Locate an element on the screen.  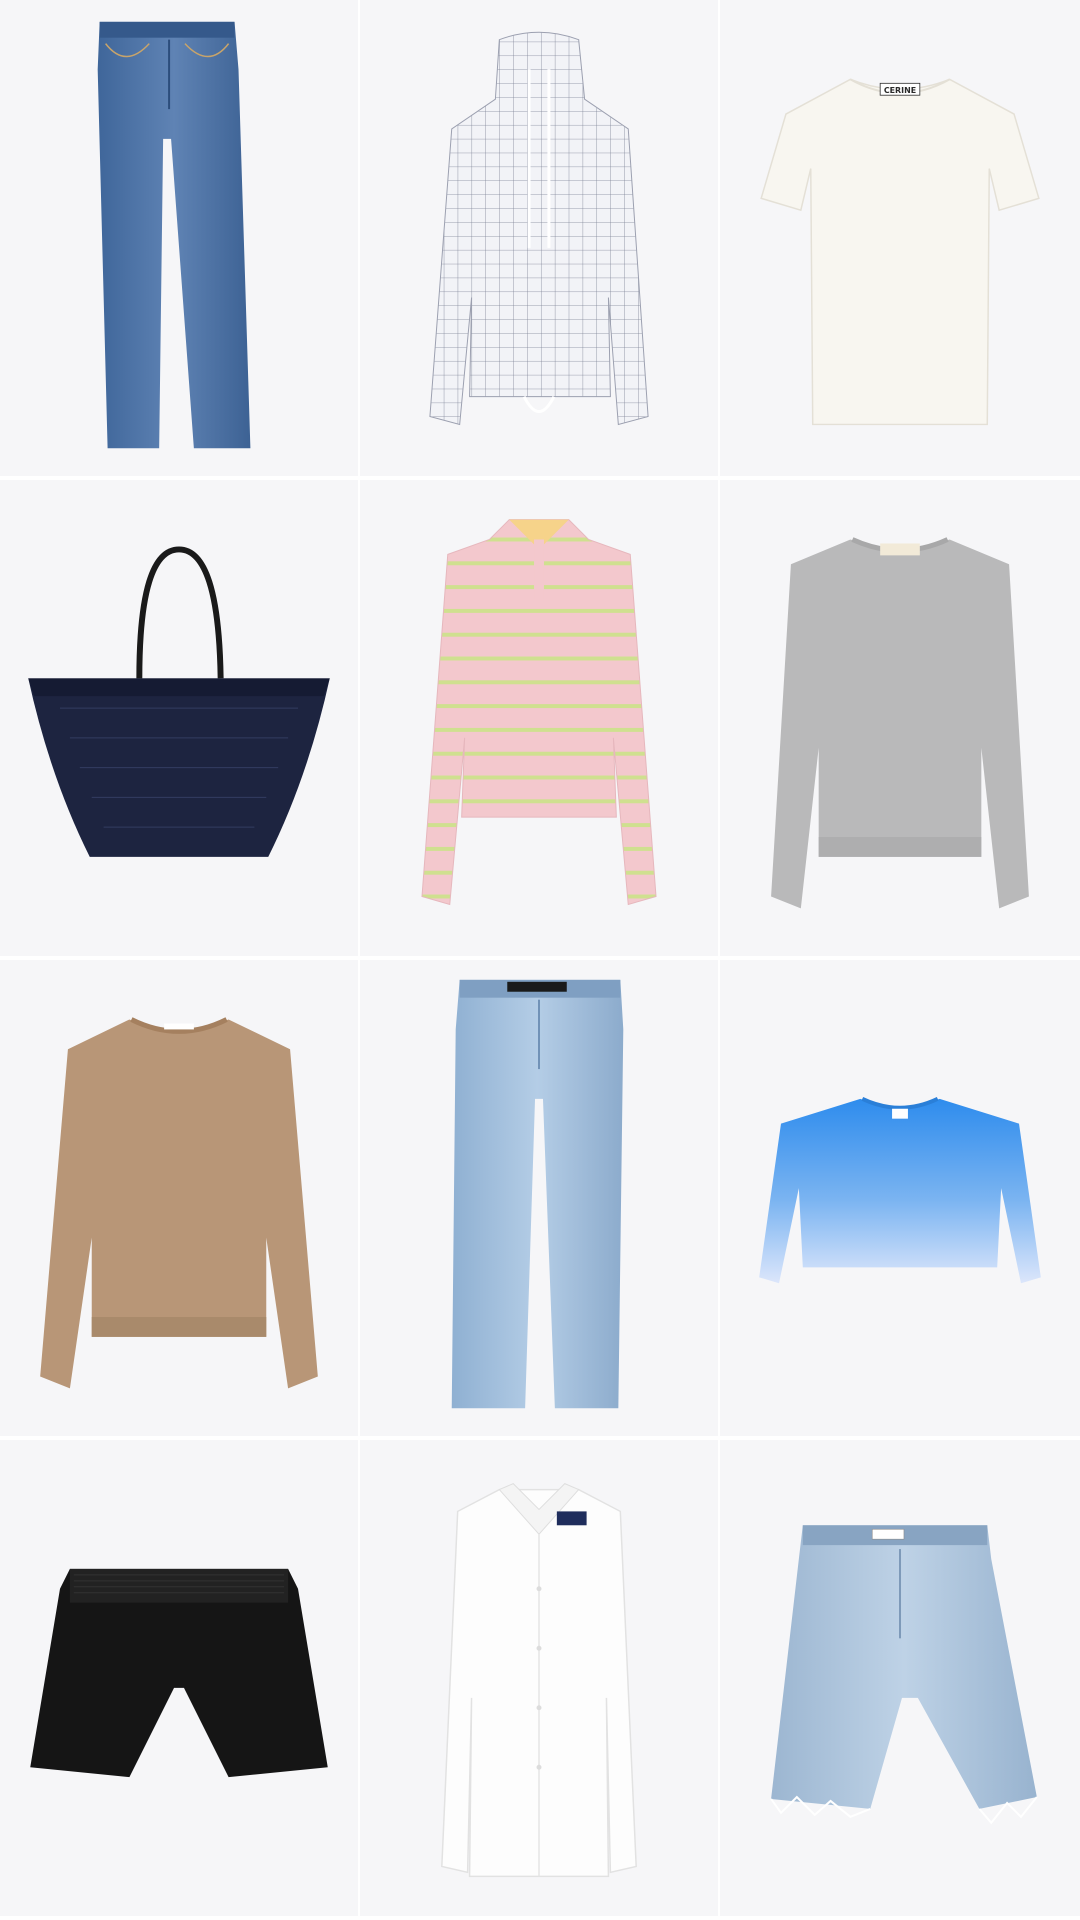
product-tile-camel-sweatshirt is located at coordinates (180, 1200).